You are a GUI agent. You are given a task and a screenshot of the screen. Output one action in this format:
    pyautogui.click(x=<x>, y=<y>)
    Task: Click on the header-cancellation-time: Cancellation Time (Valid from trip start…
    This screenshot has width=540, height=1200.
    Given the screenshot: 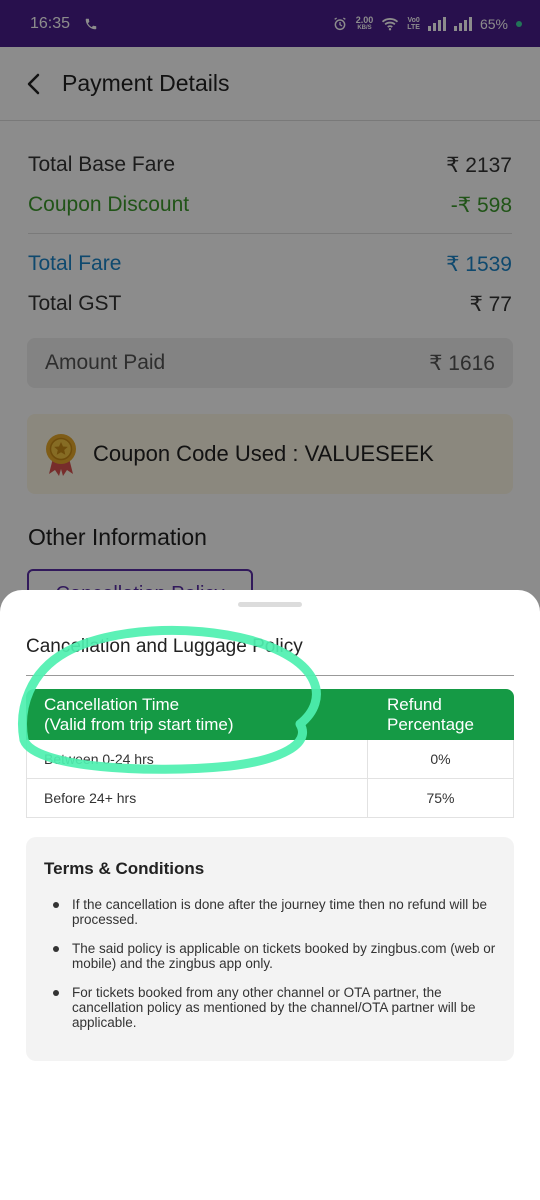 What is the action you would take?
    pyautogui.click(x=139, y=714)
    